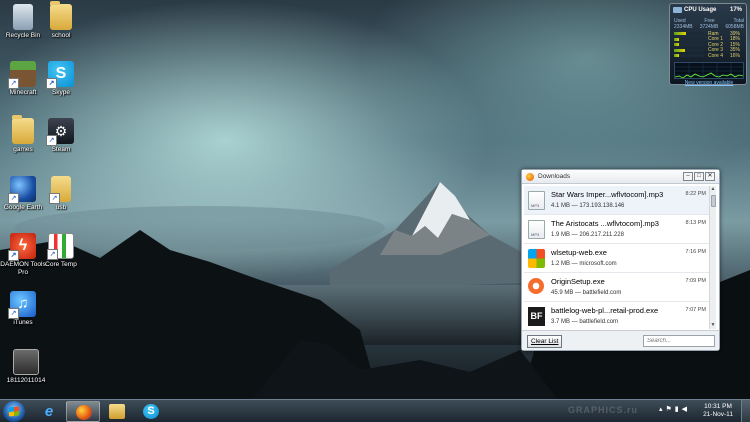 The height and width of the screenshot is (422, 750). I want to click on desktop-icon-itunes: ♫ iTunes, so click(23, 309).